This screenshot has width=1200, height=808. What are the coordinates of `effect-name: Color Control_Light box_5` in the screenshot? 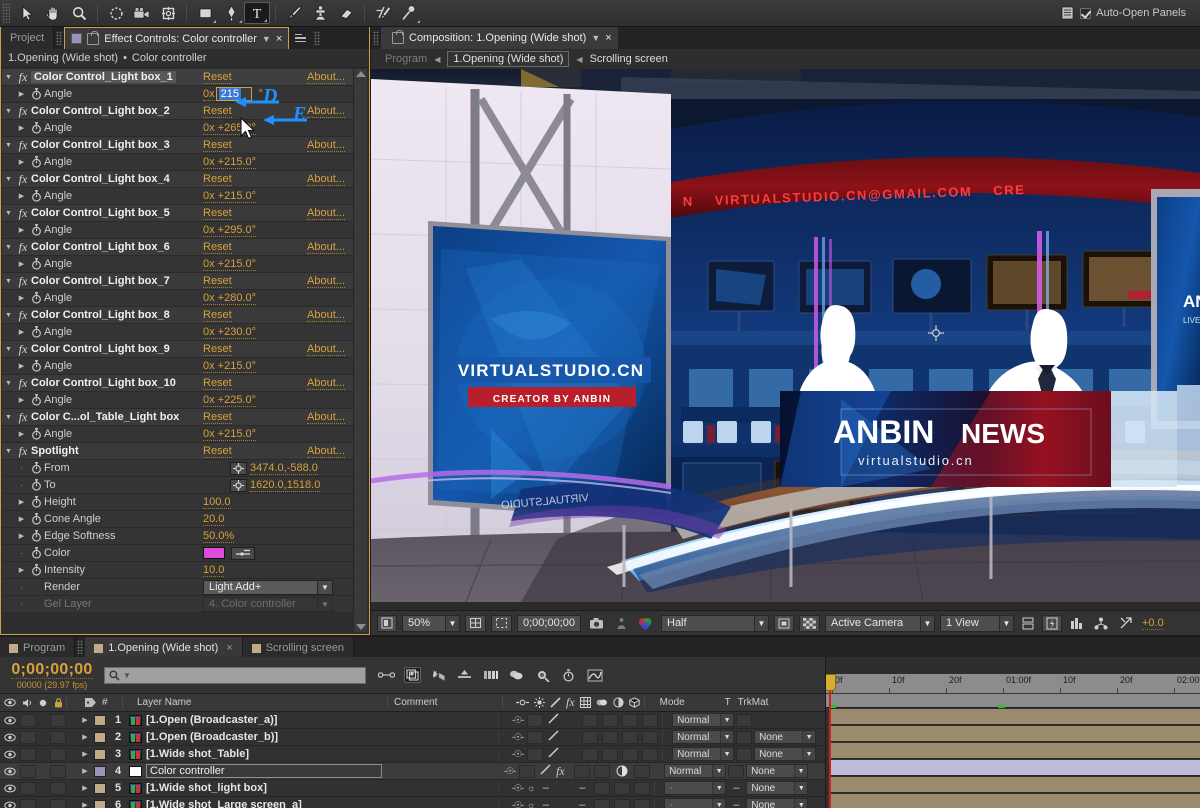 It's located at (100, 213).